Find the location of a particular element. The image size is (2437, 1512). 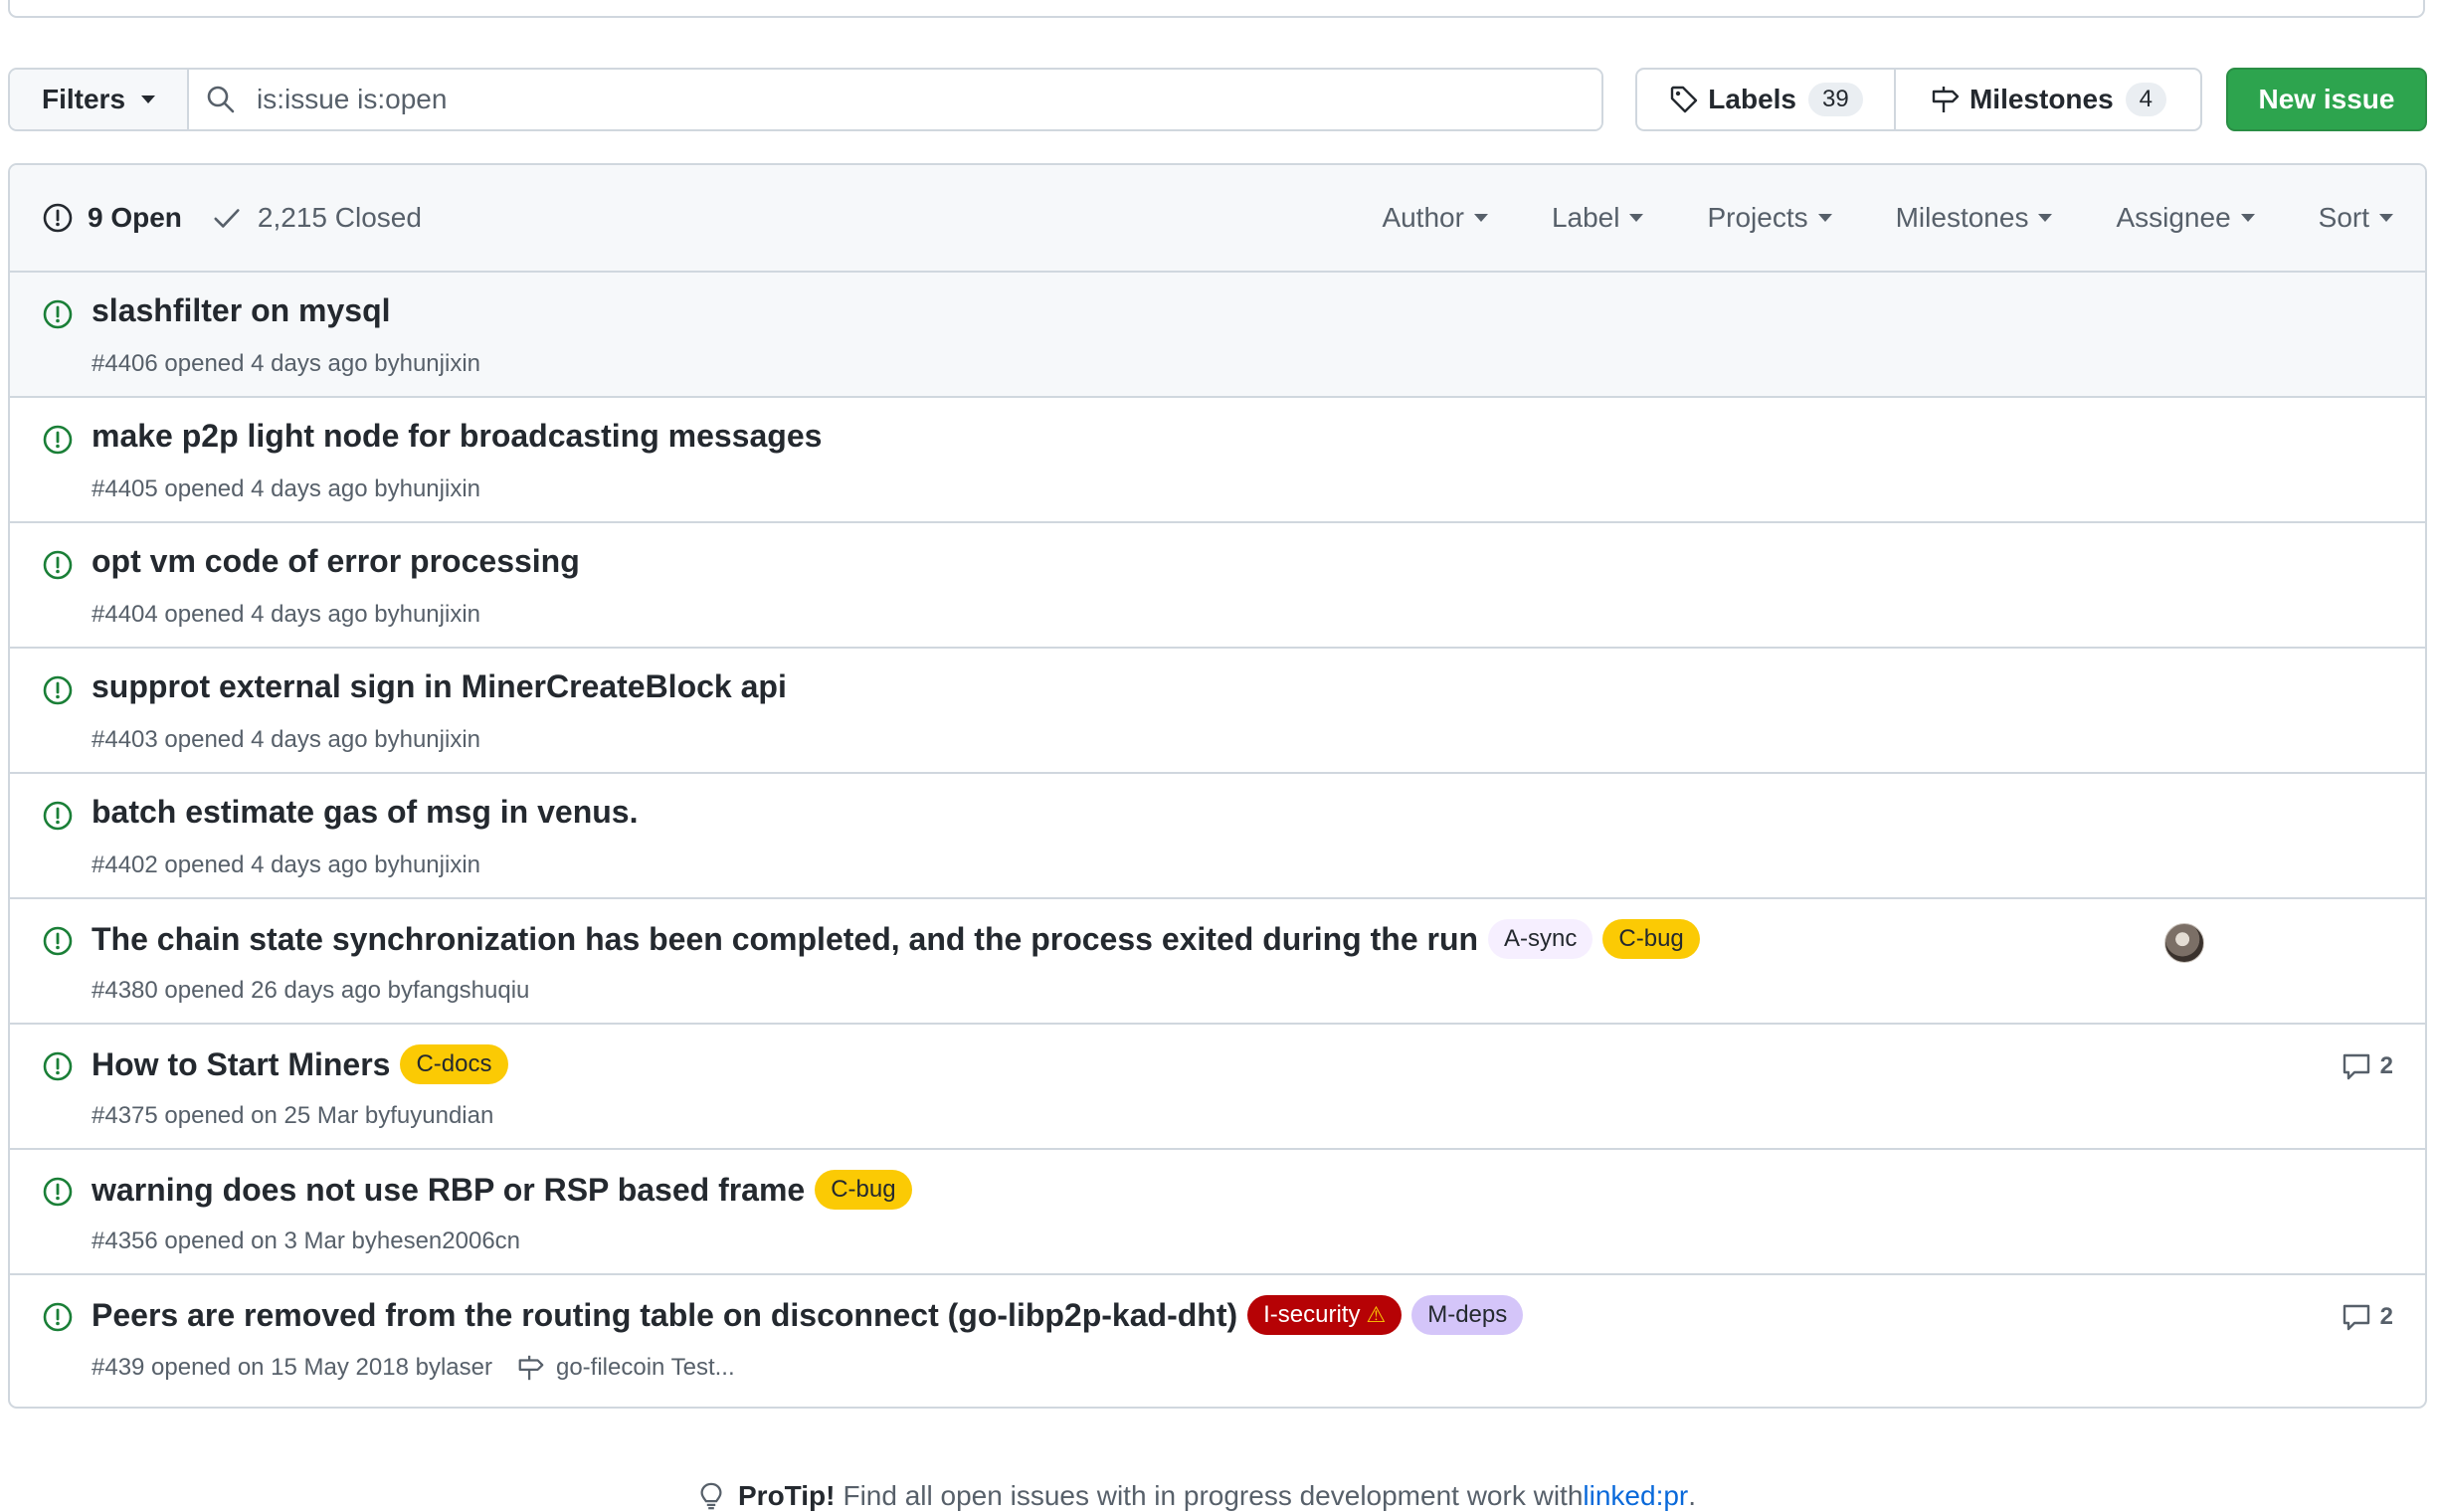

issue-title-line: batch estimate gas of msg in venus. is located at coordinates (365, 813).